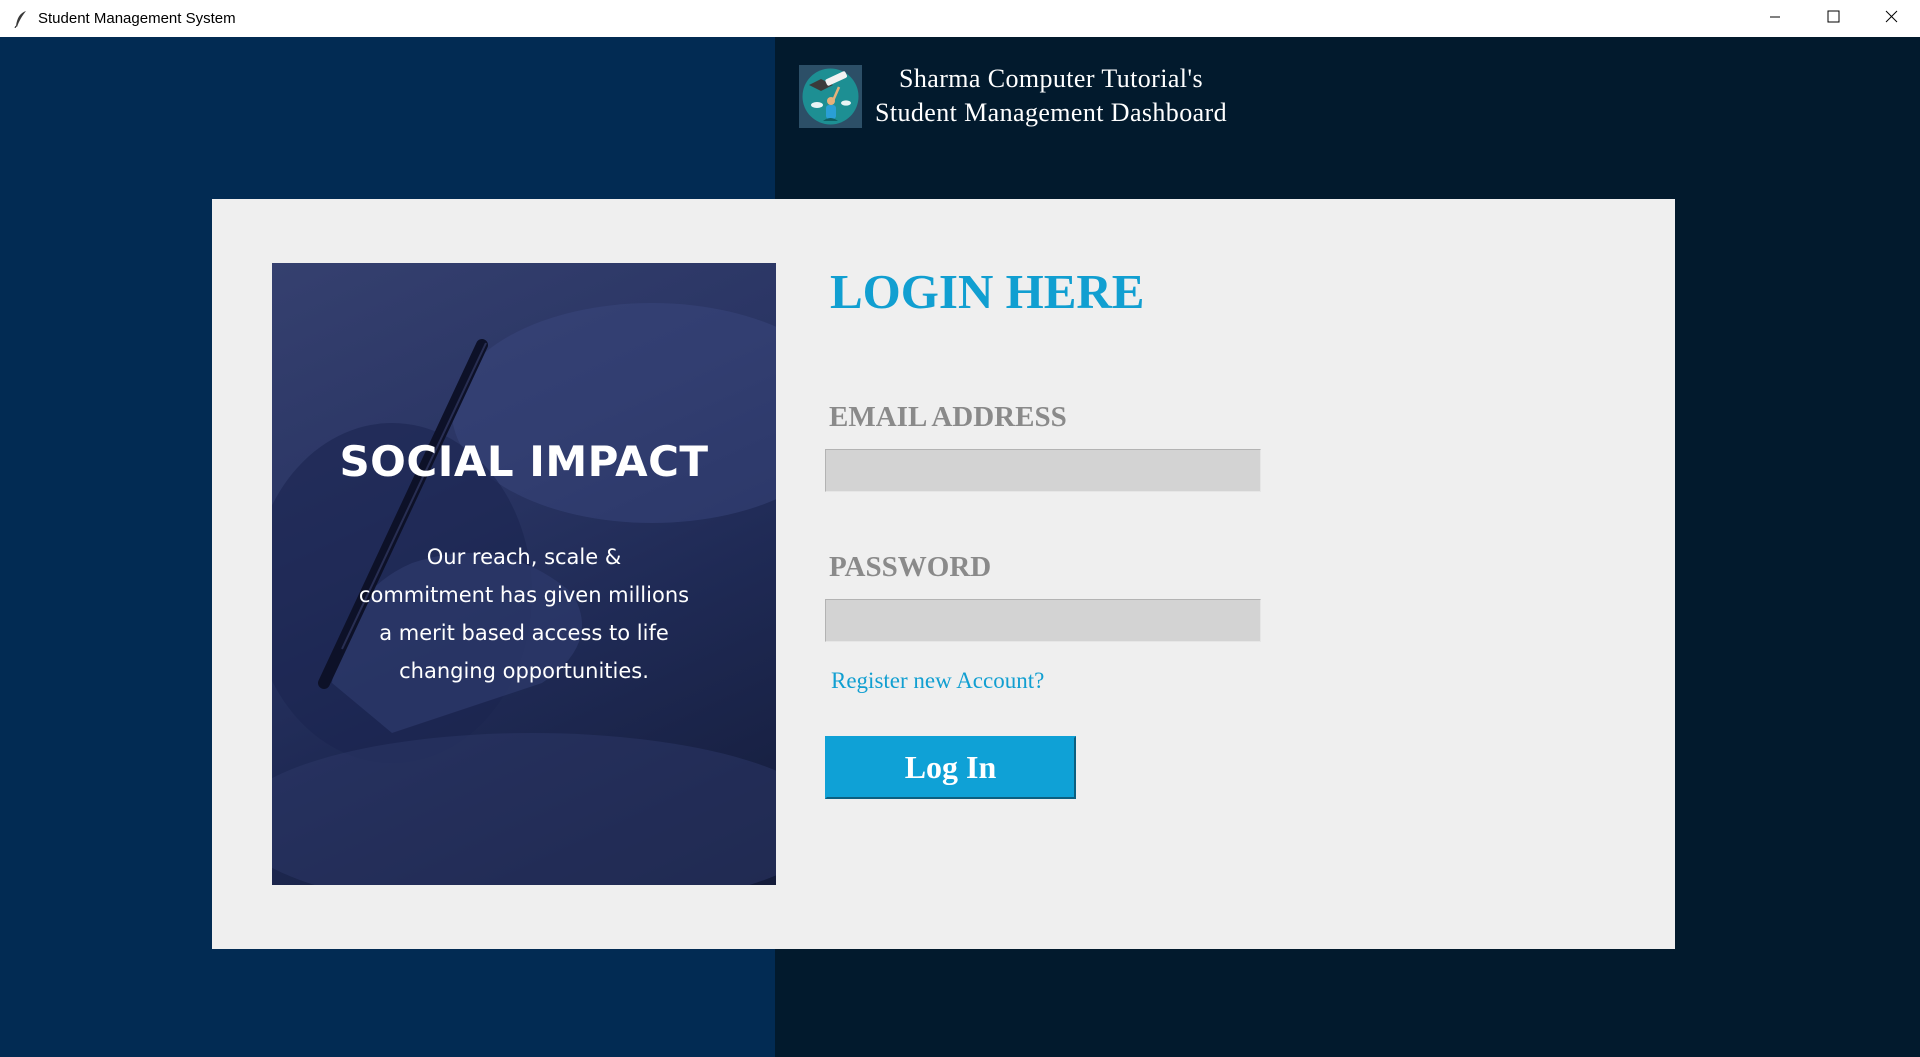 Image resolution: width=1920 pixels, height=1057 pixels. What do you see at coordinates (137, 18) in the screenshot?
I see `window-title: Student Management System` at bounding box center [137, 18].